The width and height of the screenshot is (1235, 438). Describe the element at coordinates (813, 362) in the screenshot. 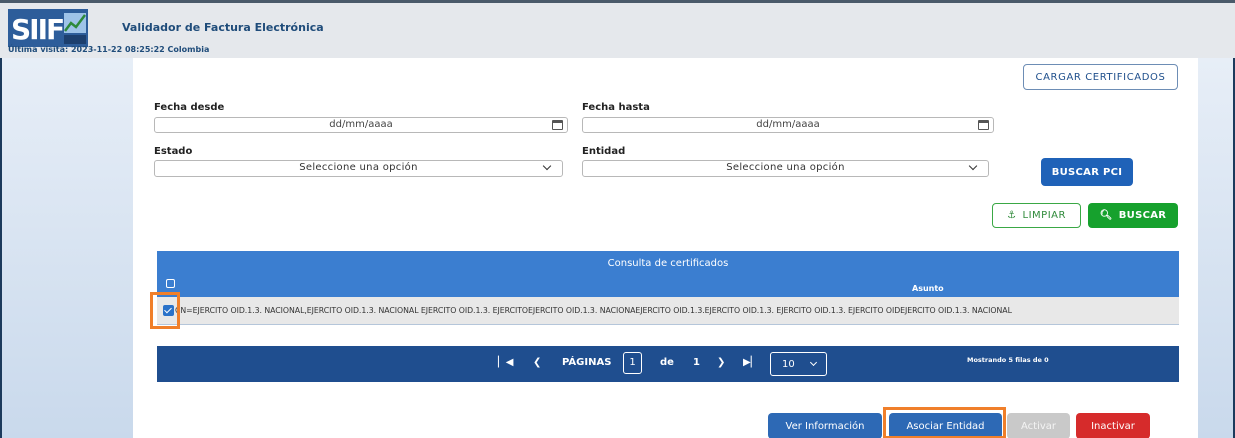

I see `chevron-down-icon` at that location.